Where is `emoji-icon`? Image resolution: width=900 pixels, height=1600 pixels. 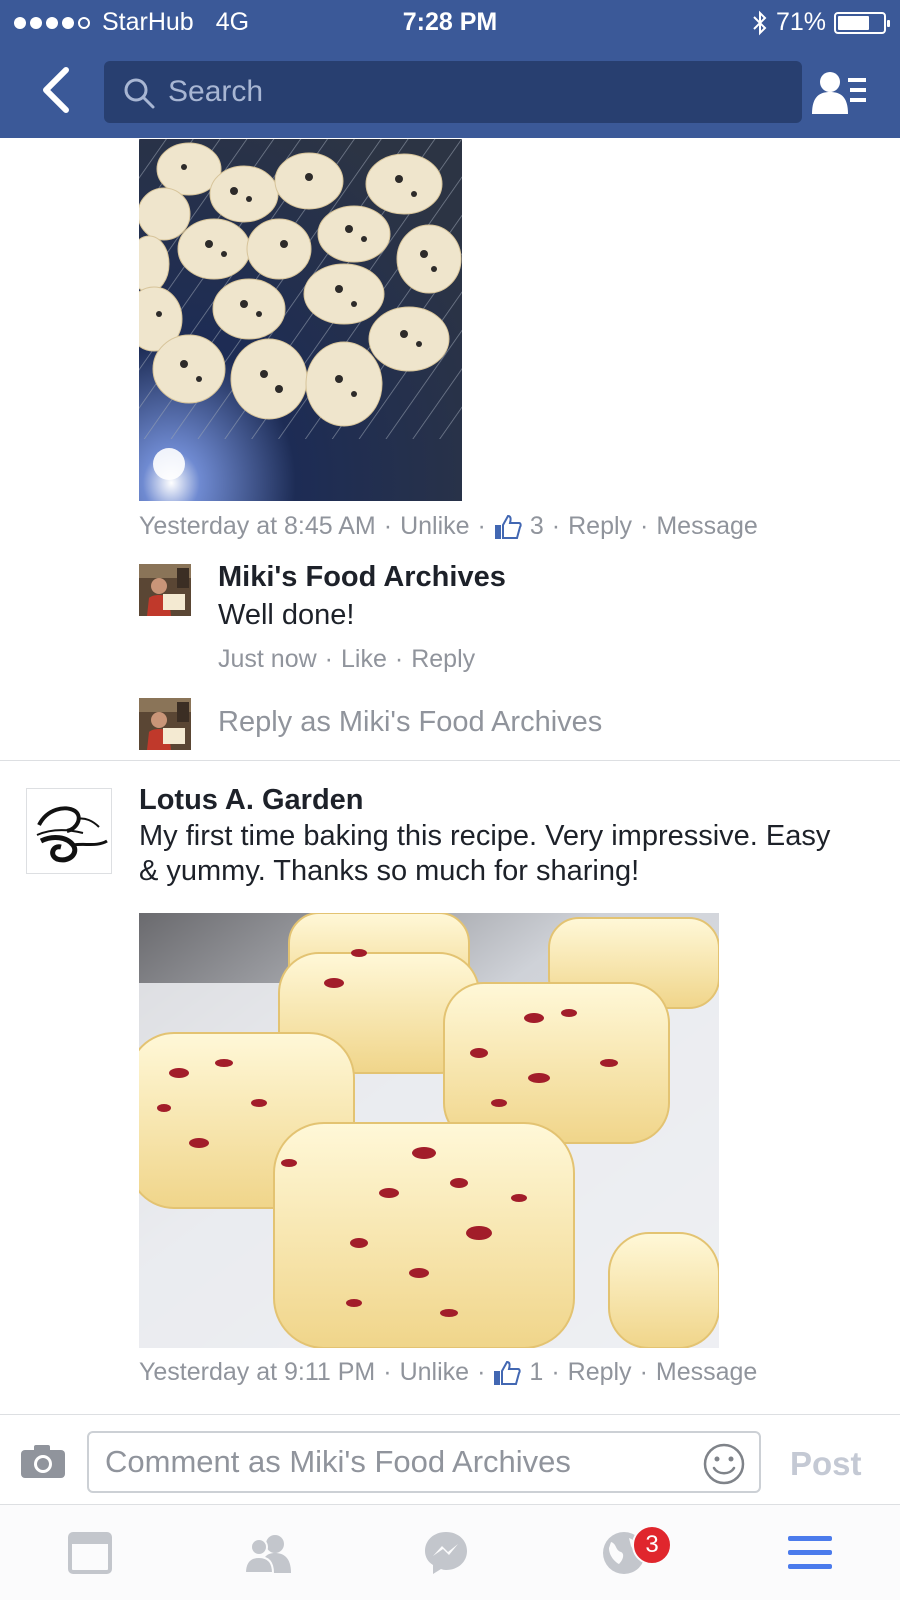
emoji-icon is located at coordinates (724, 1464).